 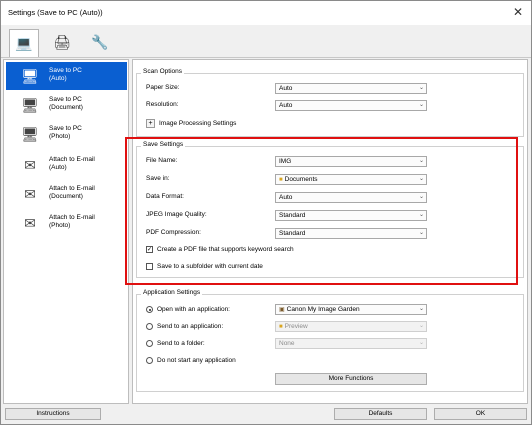 I want to click on sidebar-item-attach-email-auto: ✉ Attach to E-mail (Auto), so click(x=66, y=165).